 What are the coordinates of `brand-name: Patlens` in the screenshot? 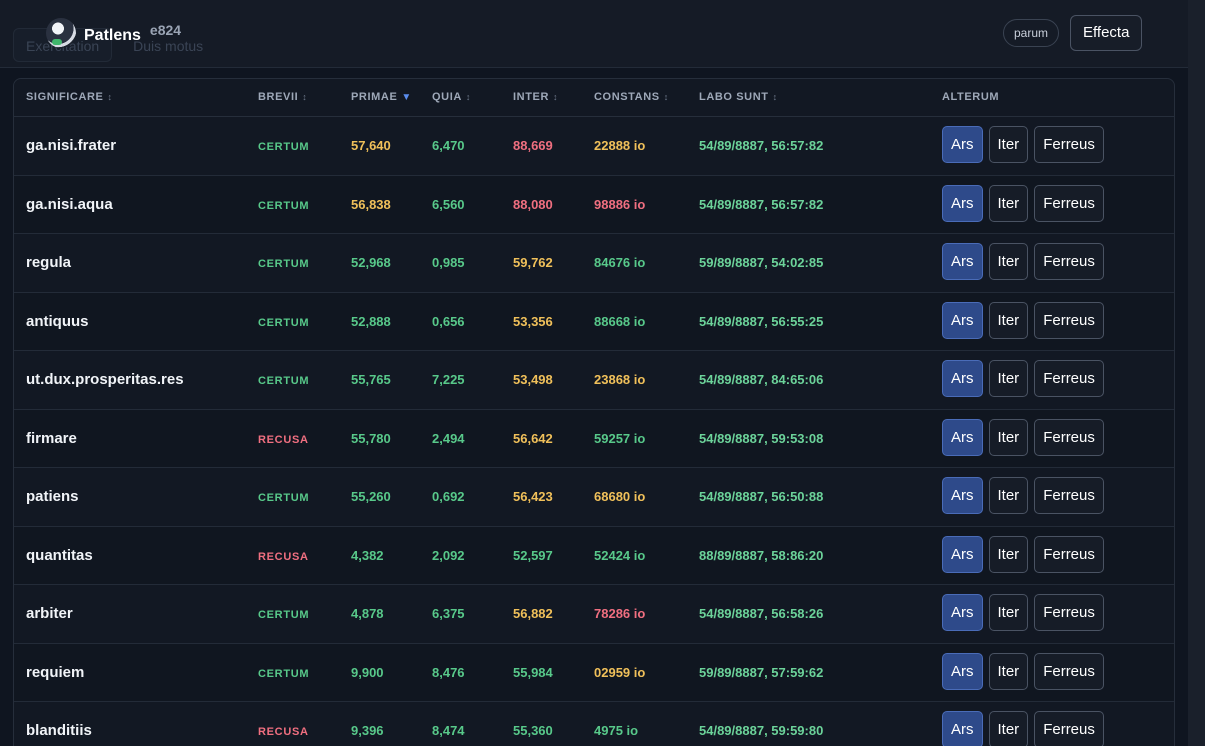 It's located at (112, 35).